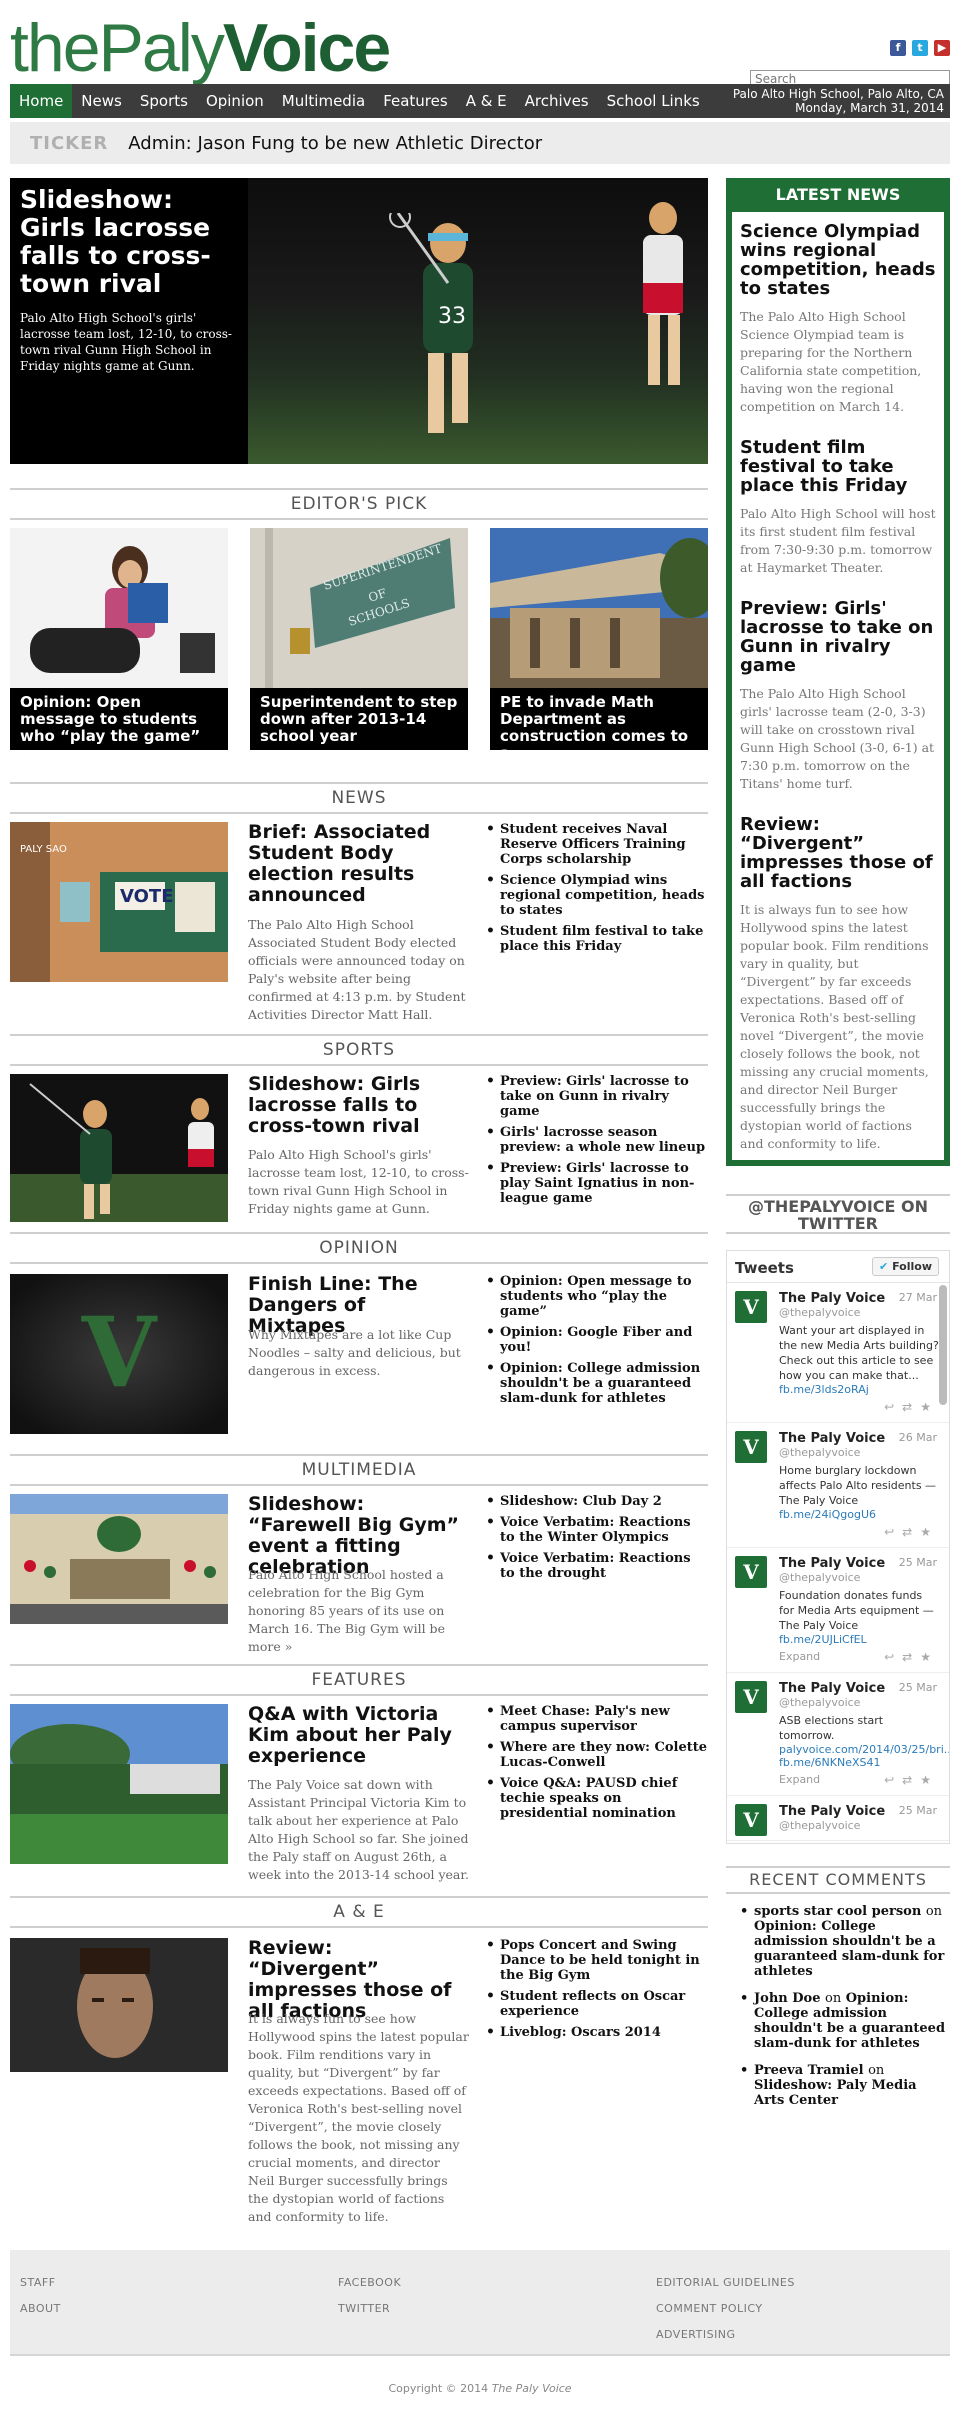 The image size is (960, 2421). What do you see at coordinates (40, 2309) in the screenshot?
I see `footer-link-about: ABOUT` at bounding box center [40, 2309].